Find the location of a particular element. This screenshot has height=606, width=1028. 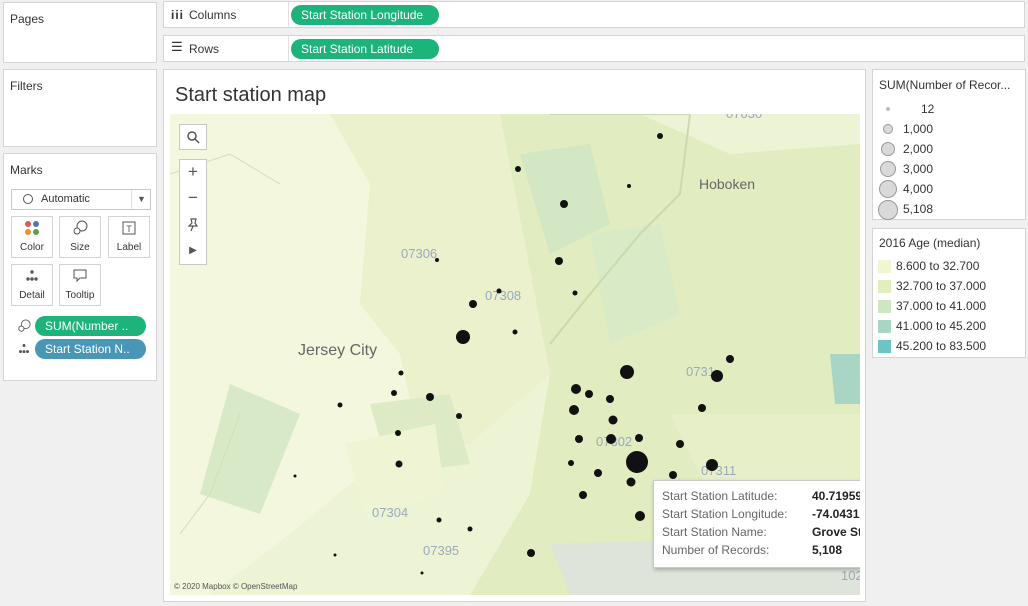

expand-toolbar-button: ▶ is located at coordinates (193, 251).